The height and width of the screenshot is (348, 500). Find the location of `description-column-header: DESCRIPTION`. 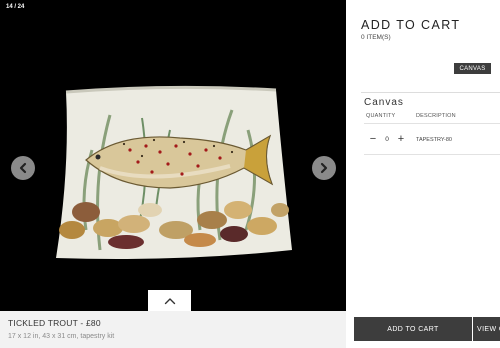

description-column-header: DESCRIPTION is located at coordinates (436, 116).